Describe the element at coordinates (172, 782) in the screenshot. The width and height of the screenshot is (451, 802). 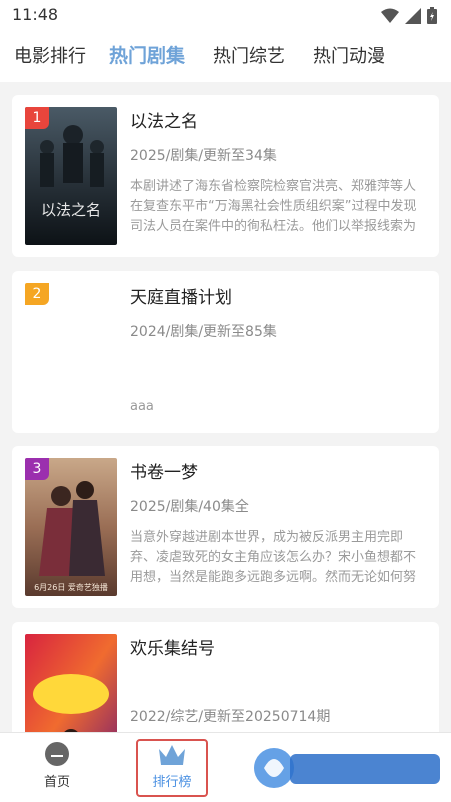
I see `nav-ranking-label: 排行榜` at that location.